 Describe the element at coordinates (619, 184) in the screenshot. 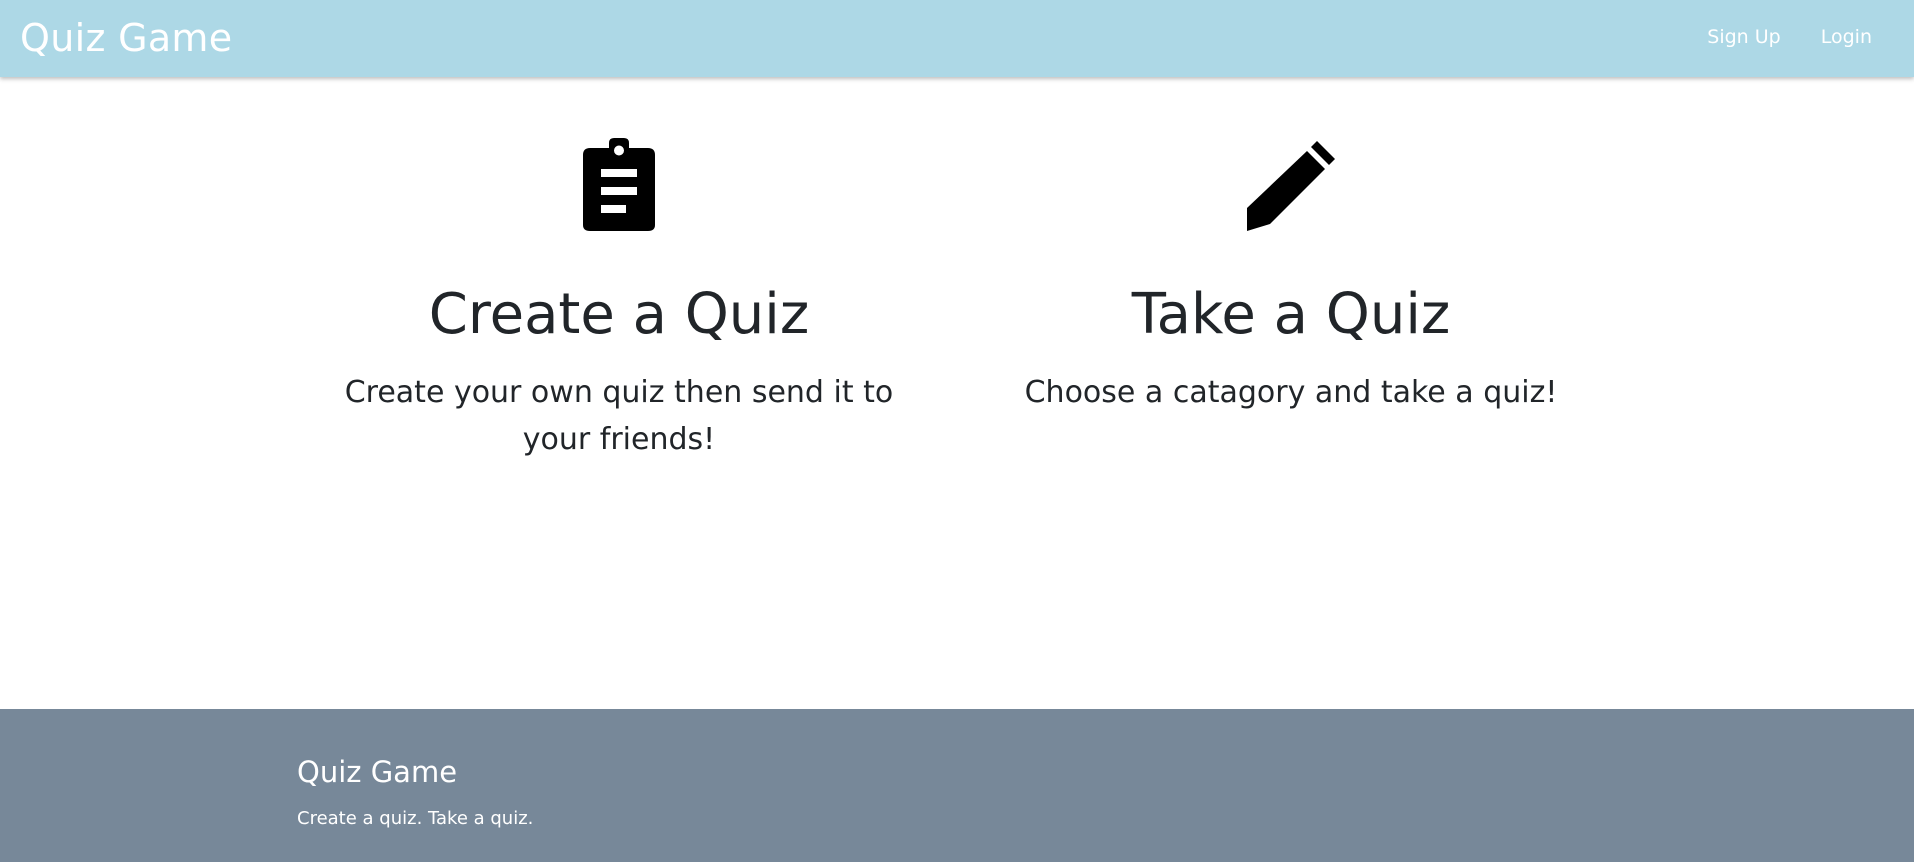

I see `clipboard-icon` at that location.